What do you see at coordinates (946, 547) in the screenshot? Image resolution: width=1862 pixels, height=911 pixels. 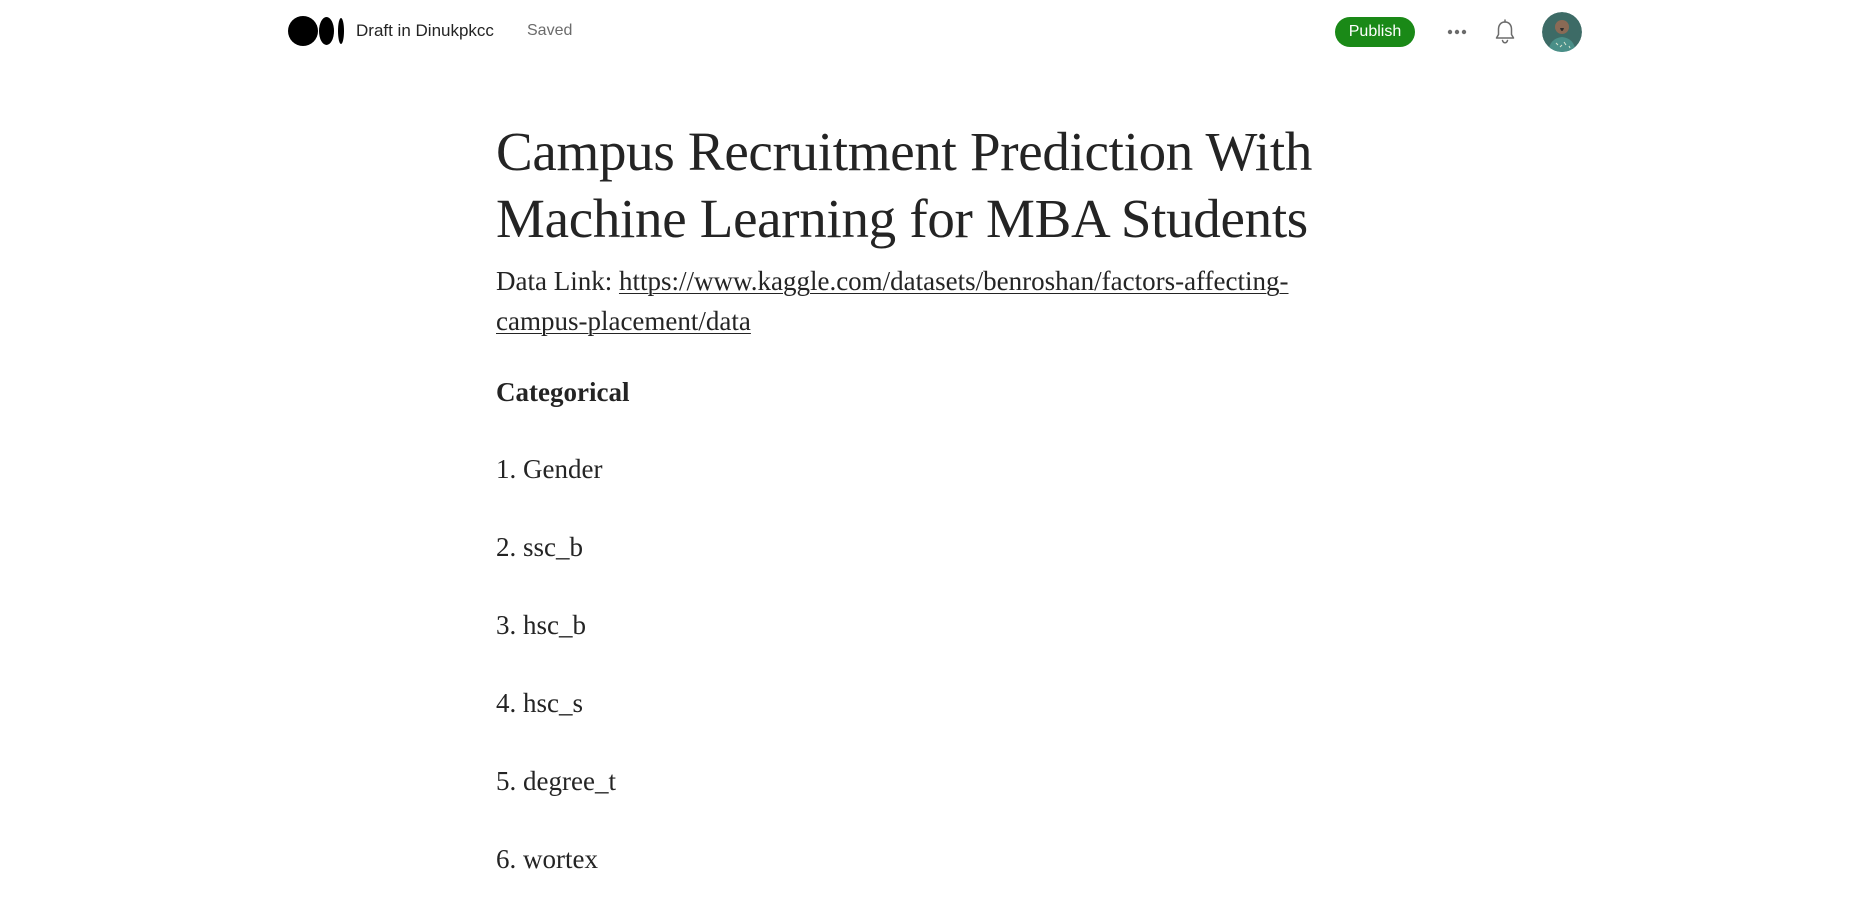 I see `list-item: 2. ssc_b` at bounding box center [946, 547].